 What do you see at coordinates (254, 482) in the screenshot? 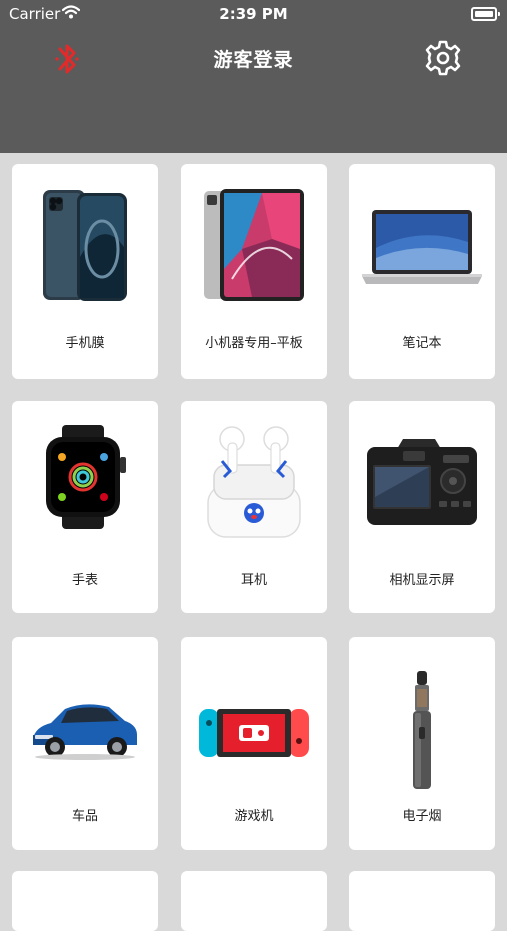
I see `earbuds-image` at bounding box center [254, 482].